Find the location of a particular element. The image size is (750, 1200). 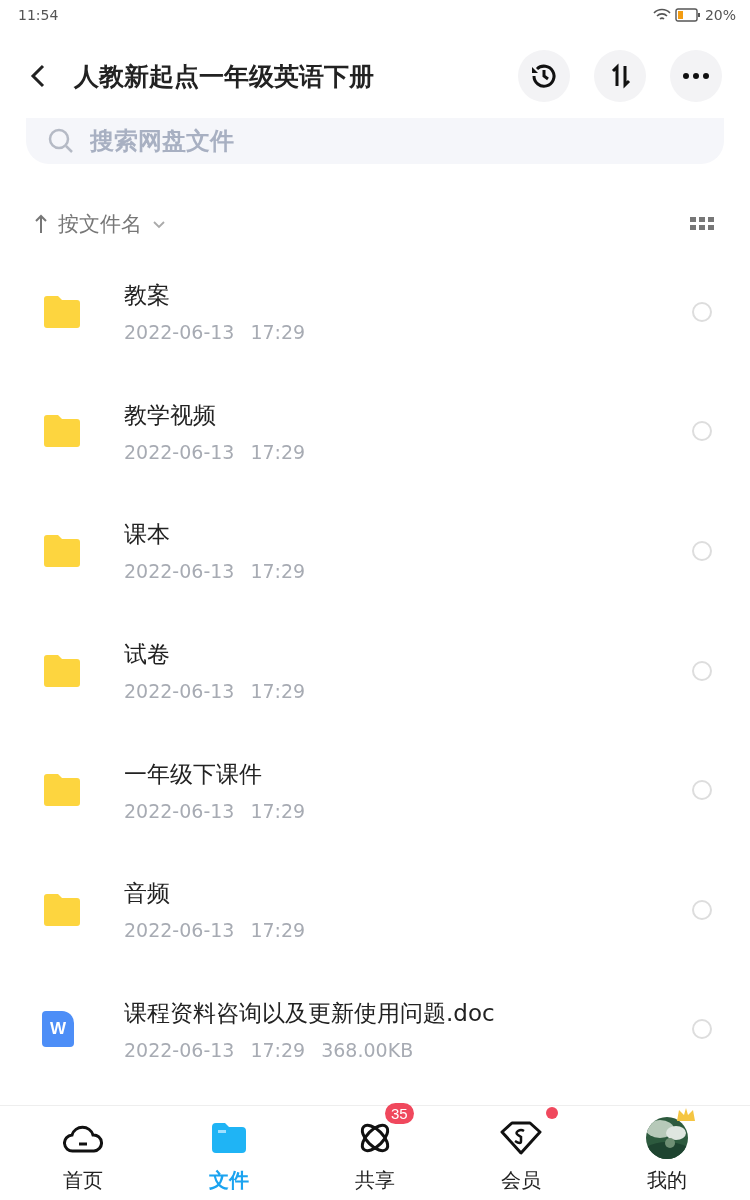

search-icon is located at coordinates (61, 141).